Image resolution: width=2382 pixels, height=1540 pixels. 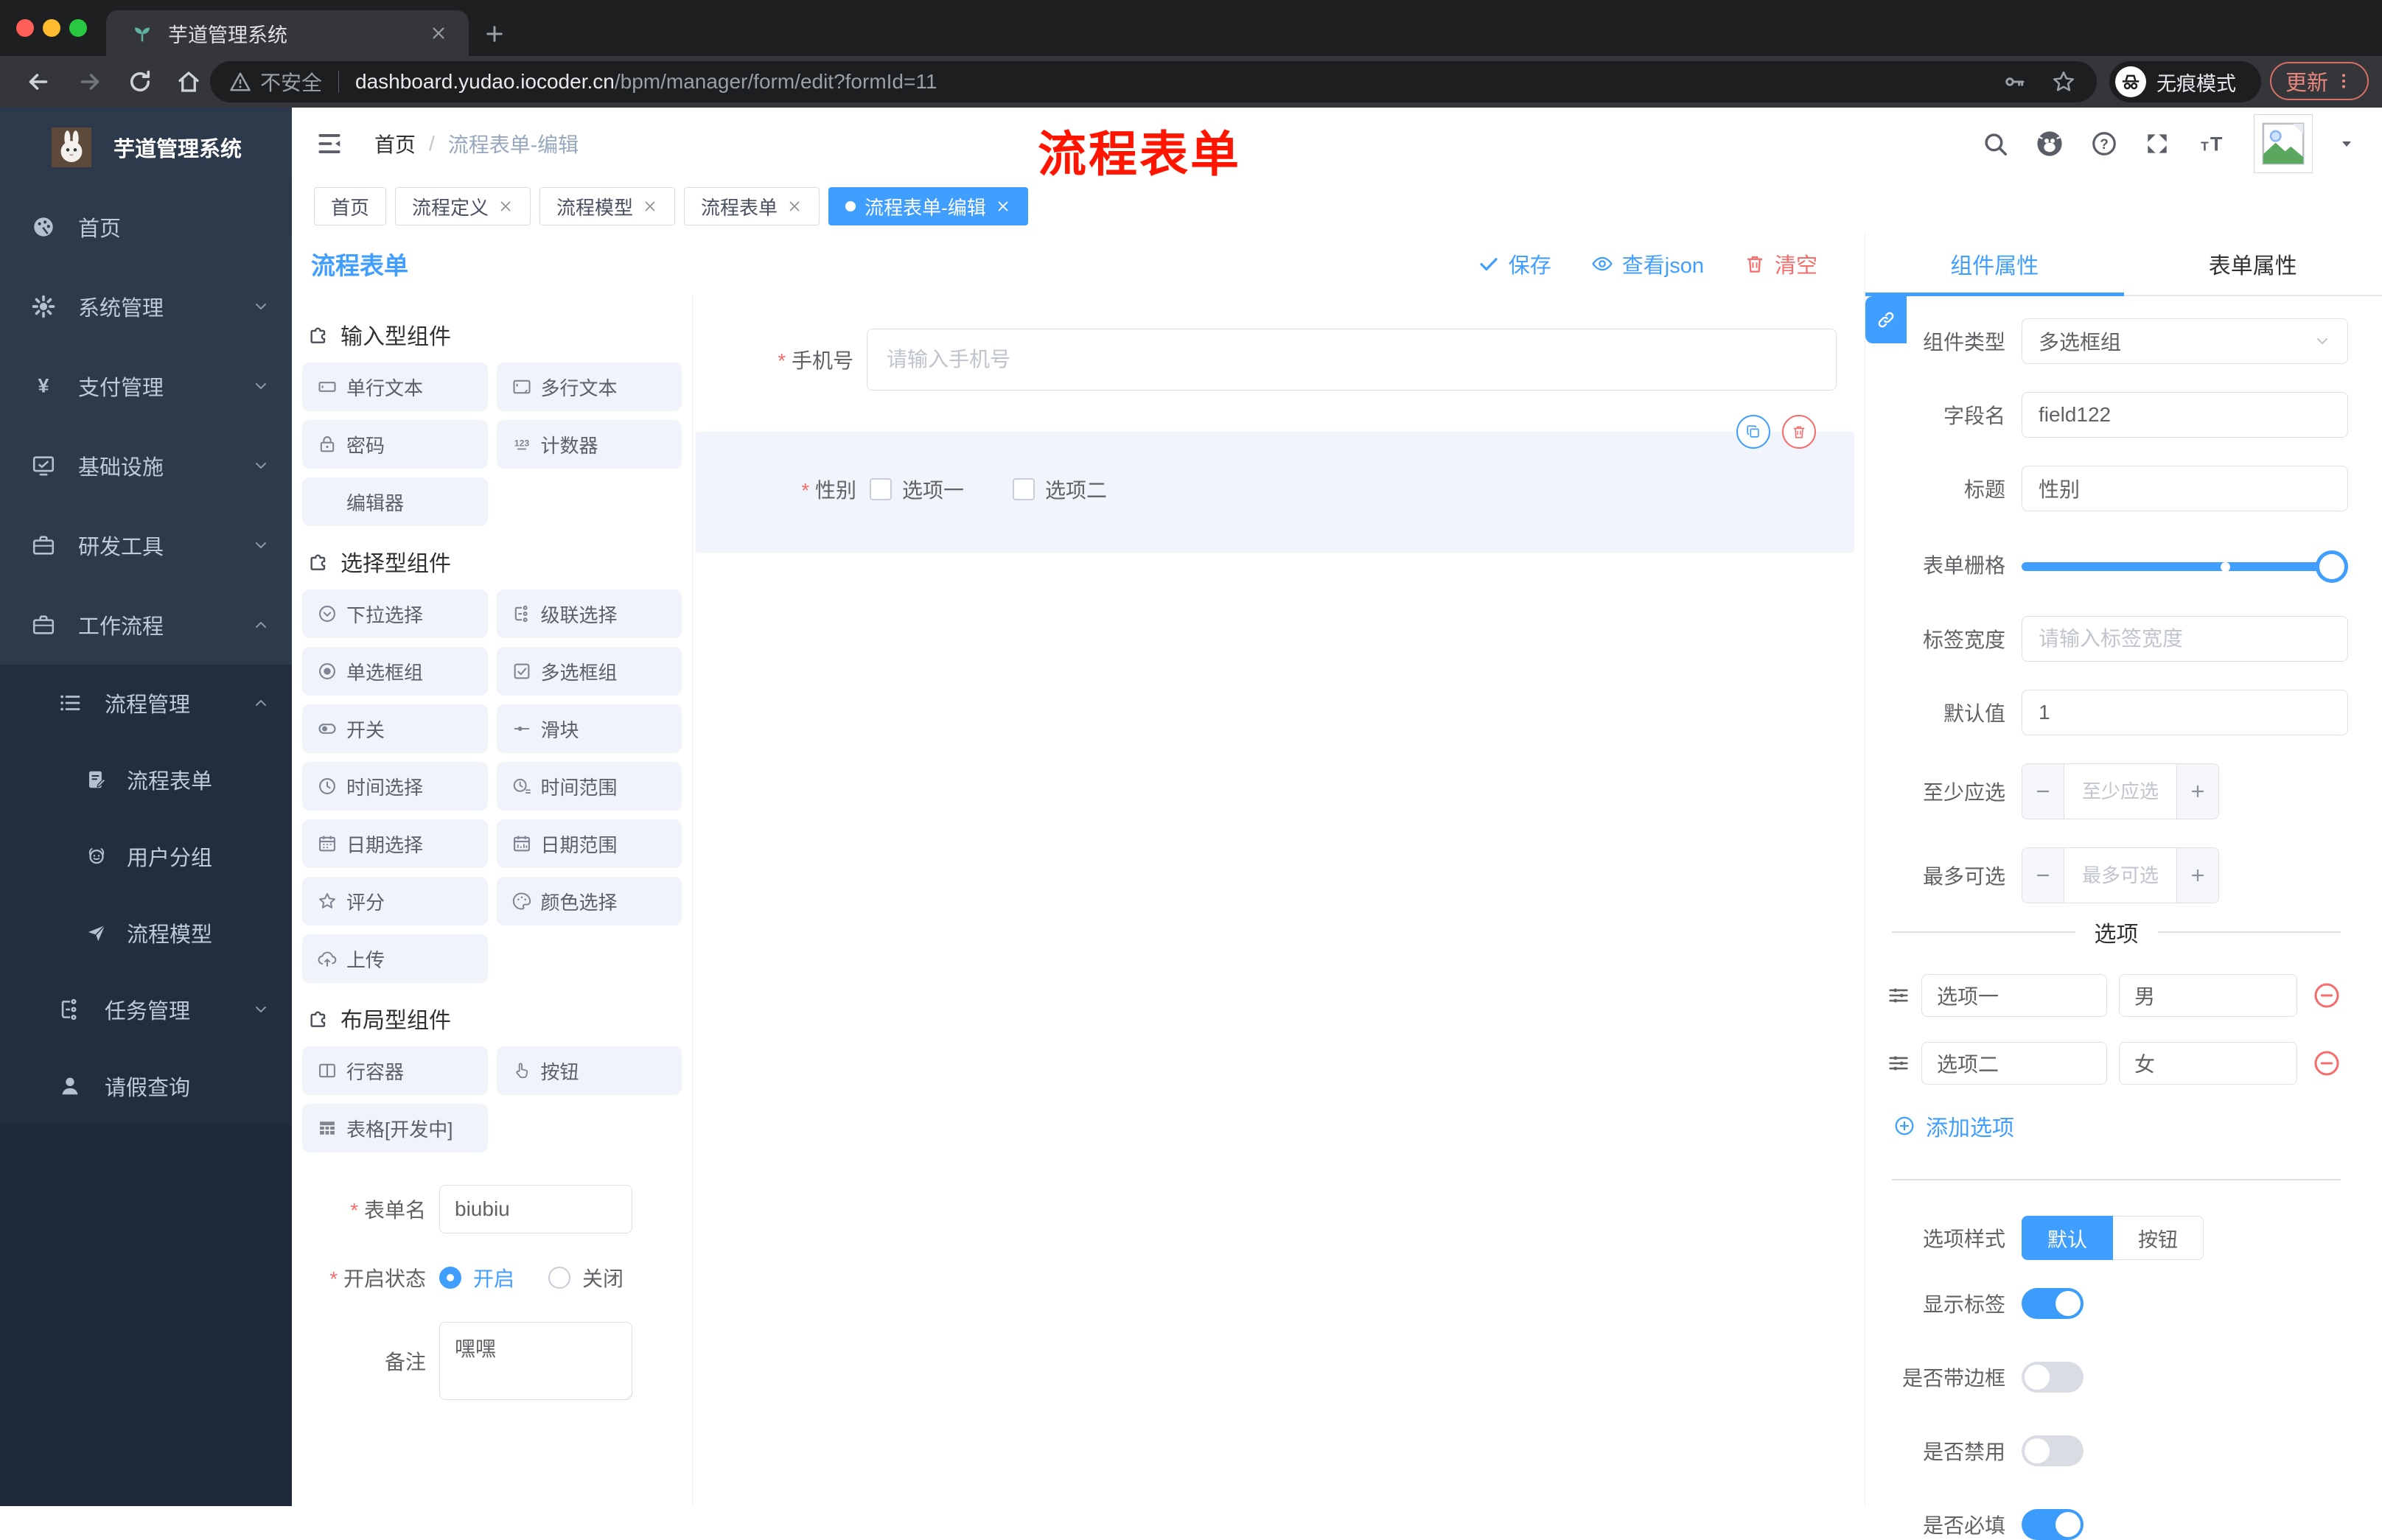 I want to click on delete-component-button, so click(x=1799, y=432).